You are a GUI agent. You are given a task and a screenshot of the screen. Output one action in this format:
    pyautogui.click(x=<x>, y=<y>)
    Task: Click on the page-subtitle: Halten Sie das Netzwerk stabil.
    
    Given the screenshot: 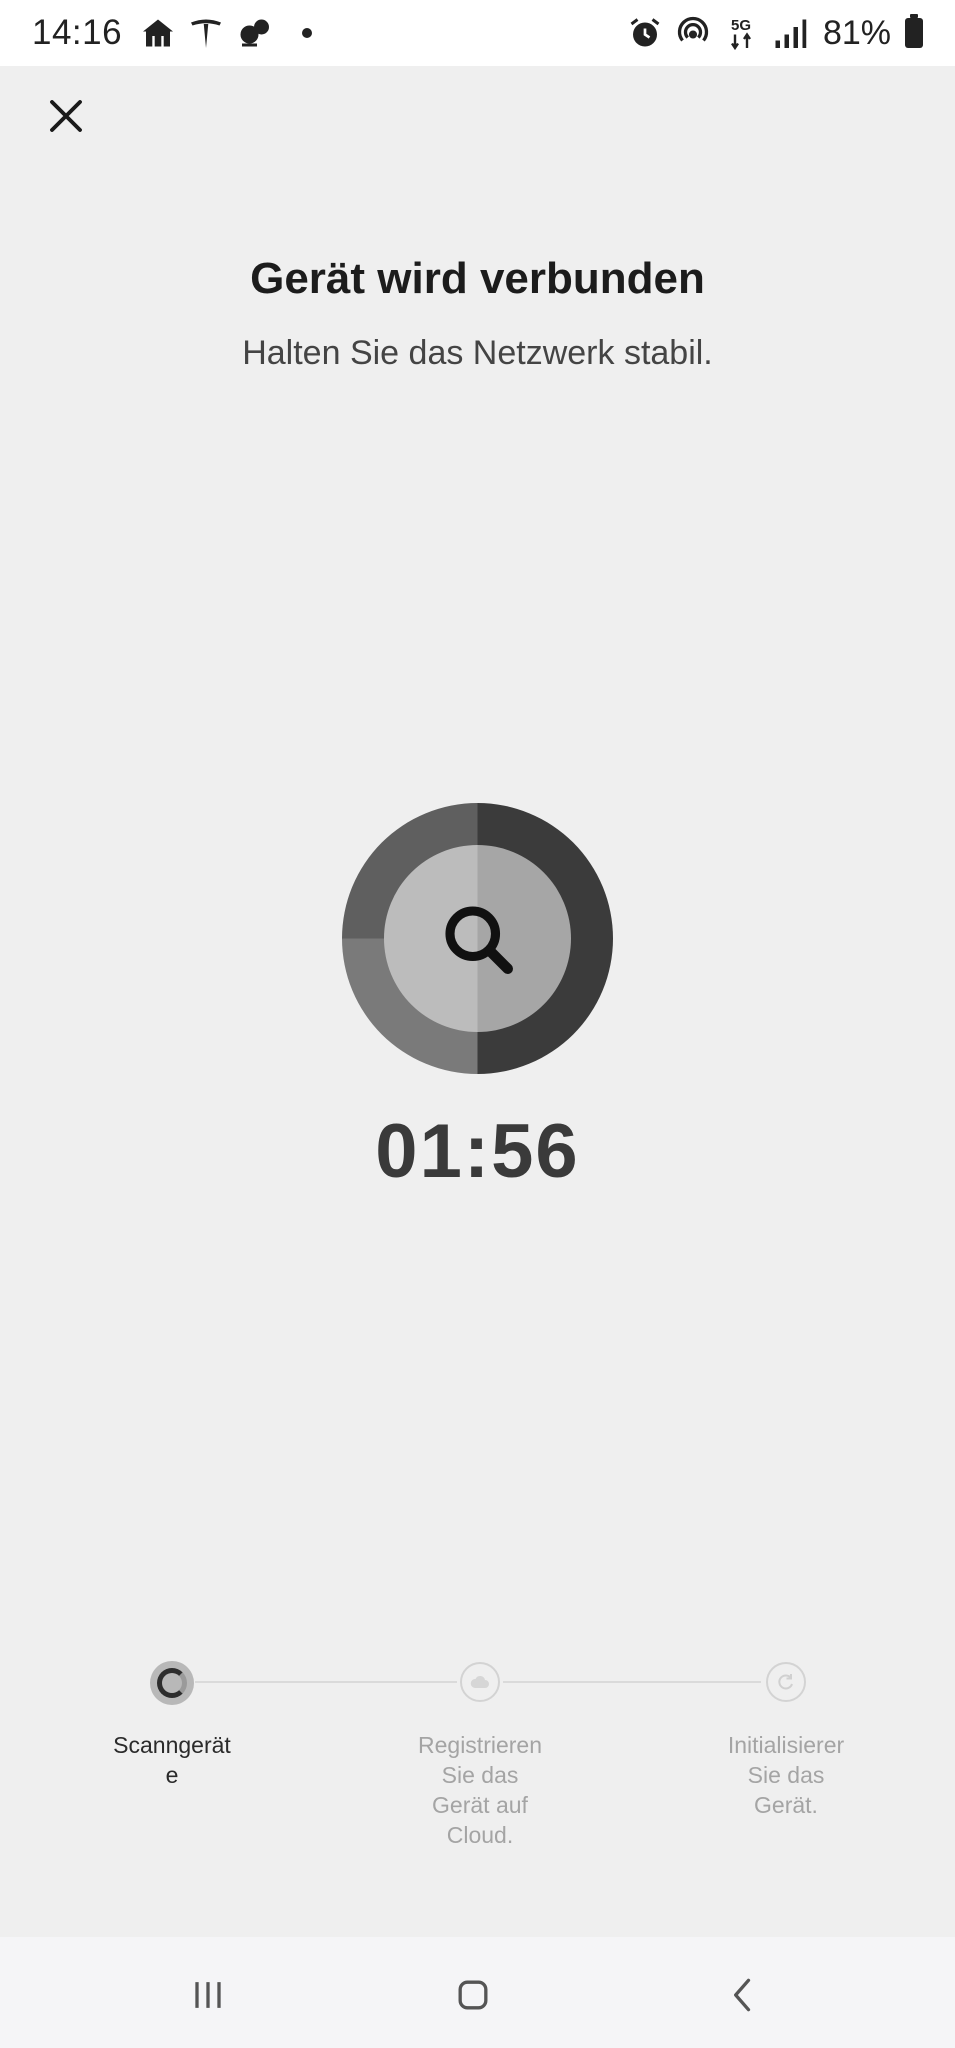 What is the action you would take?
    pyautogui.click(x=477, y=353)
    